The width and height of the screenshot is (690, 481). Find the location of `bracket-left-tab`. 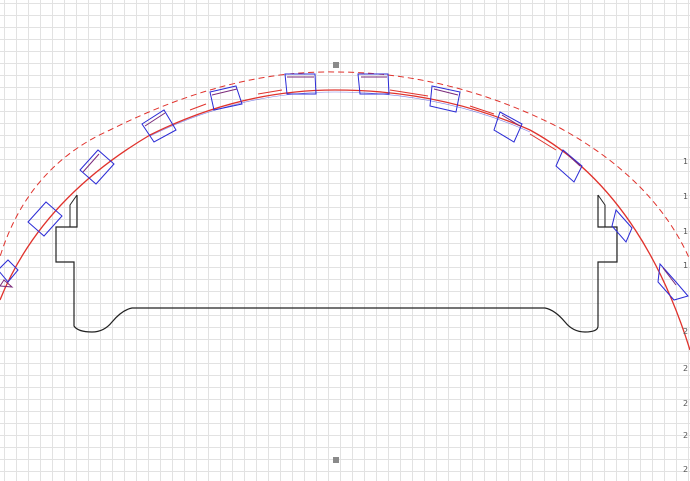

bracket-left-tab is located at coordinates (73, 210).